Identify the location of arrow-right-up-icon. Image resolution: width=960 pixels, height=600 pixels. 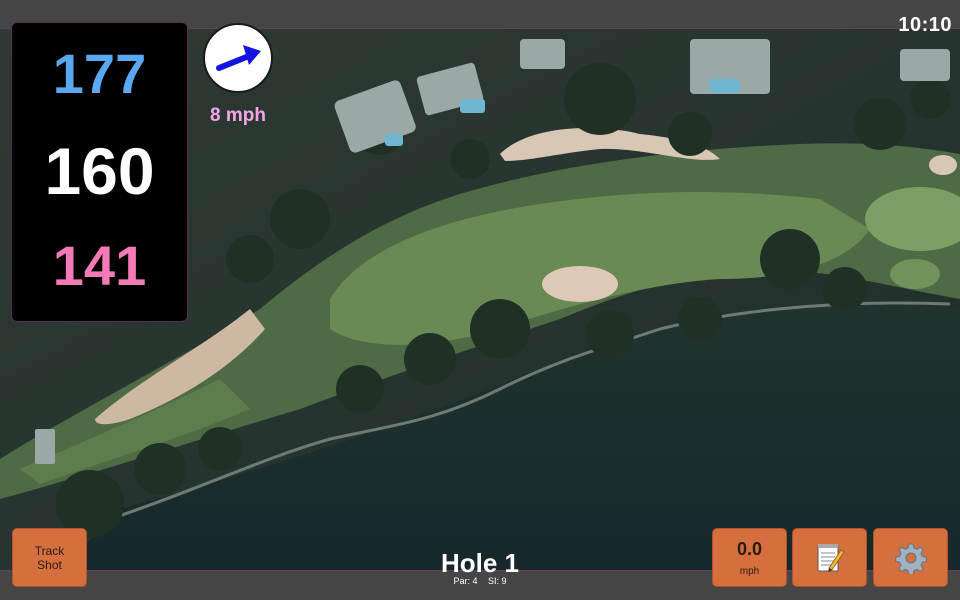
(238, 58).